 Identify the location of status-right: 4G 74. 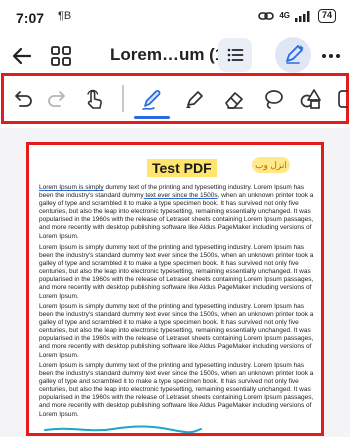
(297, 16).